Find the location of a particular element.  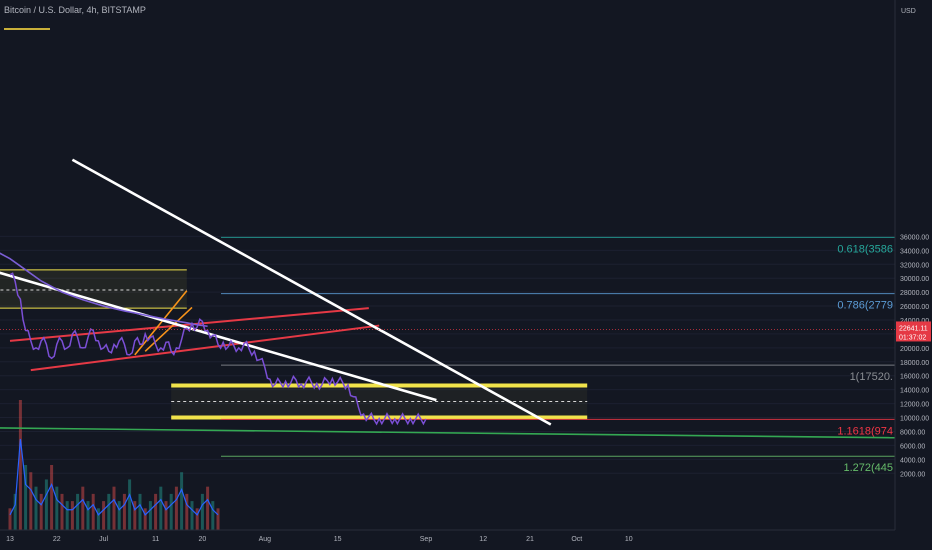

price-tick-label: 10000.00 is located at coordinates (914, 419).